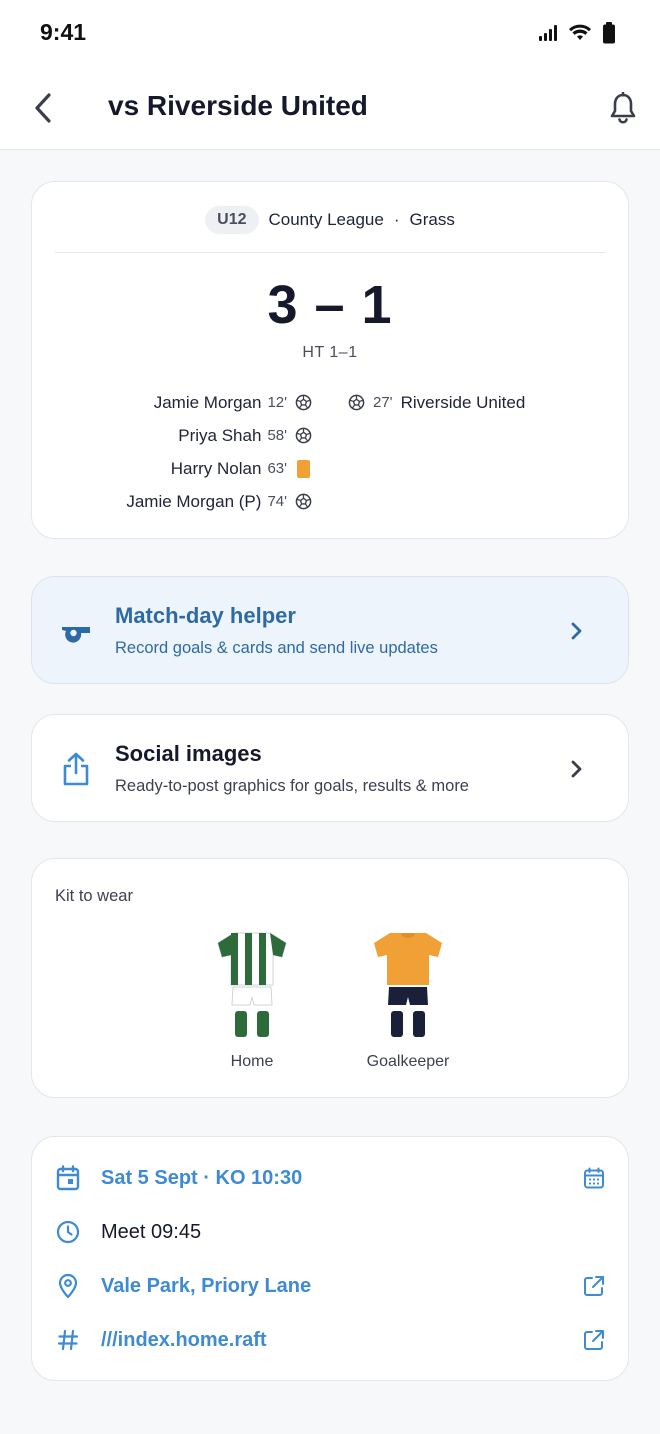 This screenshot has height=1434, width=660. What do you see at coordinates (252, 1061) in the screenshot?
I see `kit-label: Home` at bounding box center [252, 1061].